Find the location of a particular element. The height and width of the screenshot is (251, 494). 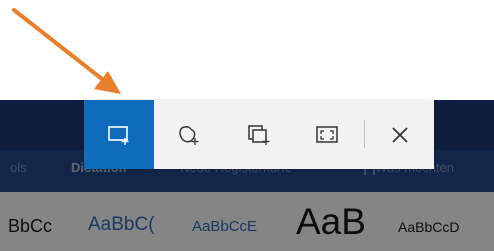

fullscreen-snip-button is located at coordinates (327, 134).